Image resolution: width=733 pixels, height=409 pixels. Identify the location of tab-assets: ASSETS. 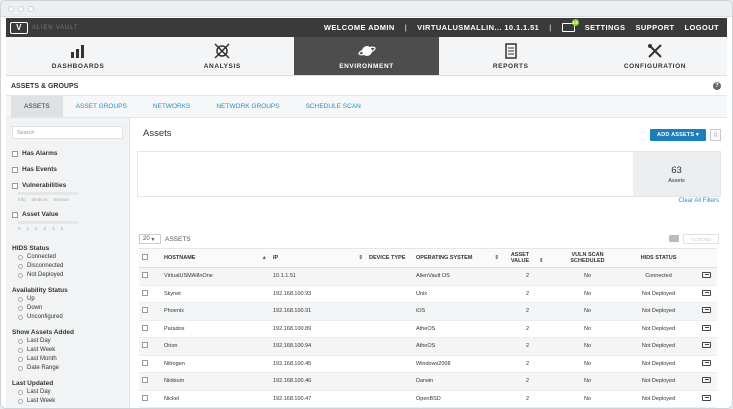
(37, 106).